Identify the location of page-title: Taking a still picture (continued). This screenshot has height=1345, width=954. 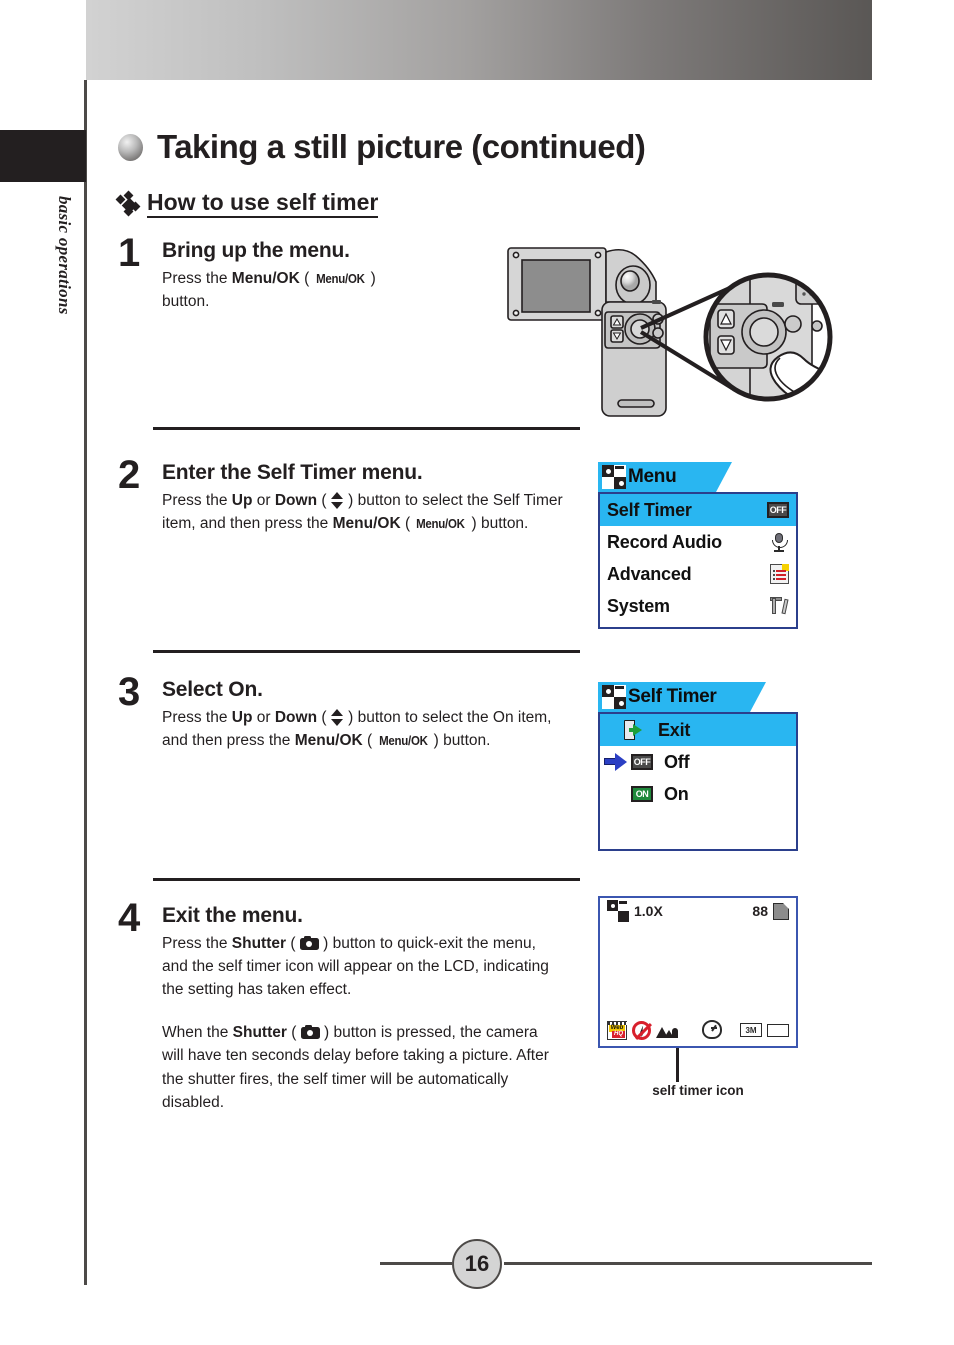
(401, 146).